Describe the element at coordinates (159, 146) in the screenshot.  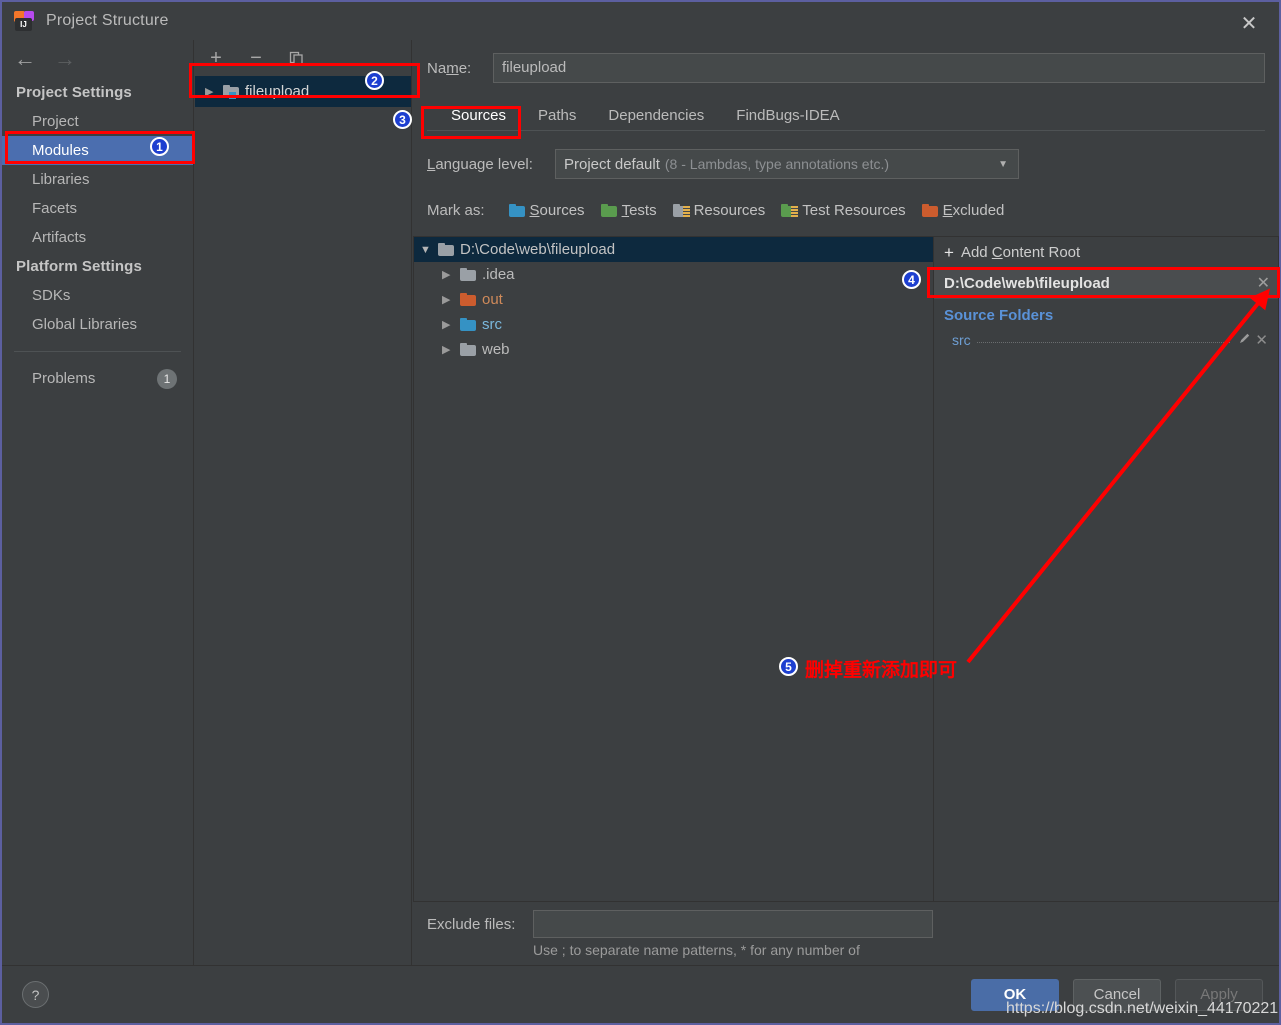
I see `annotation-marker-1: 1` at that location.